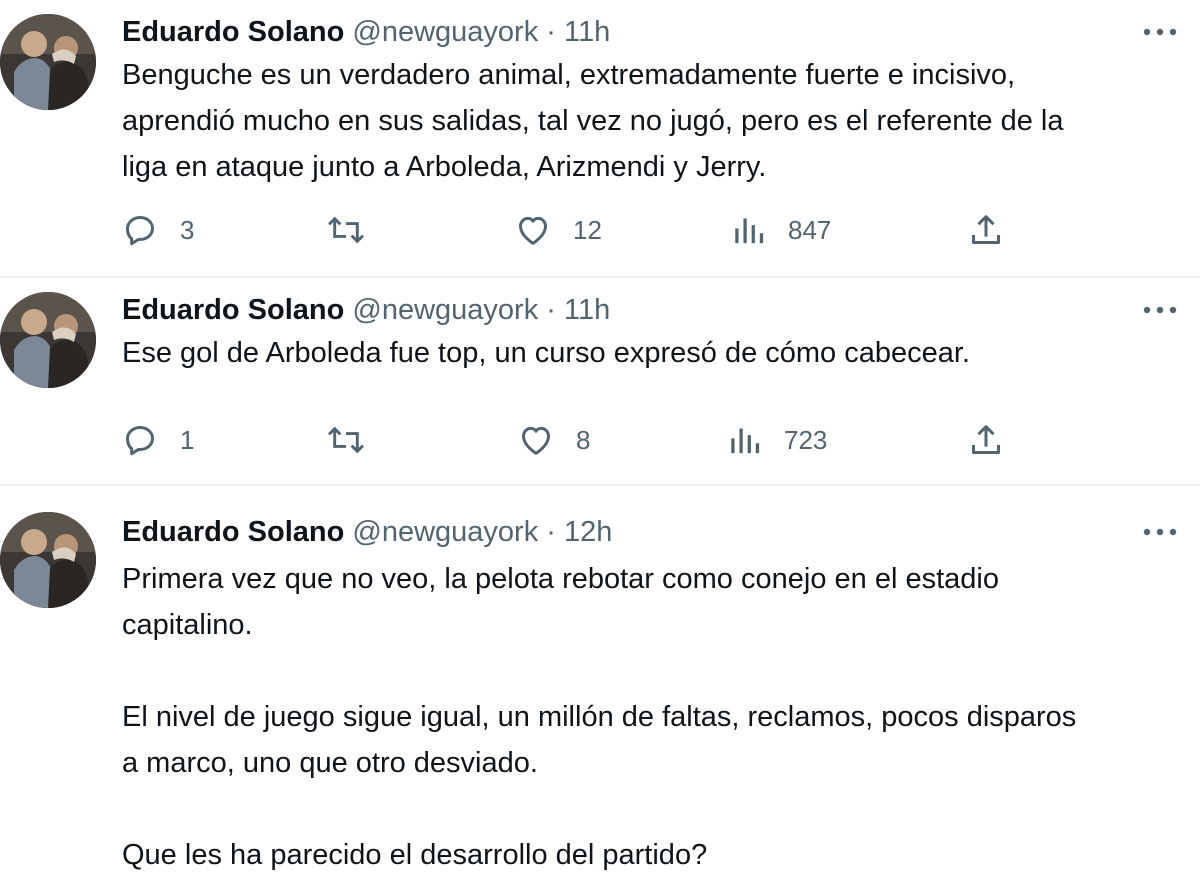 This screenshot has width=1200, height=878. Describe the element at coordinates (583, 439) in the screenshot. I see `like-count: 8` at that location.